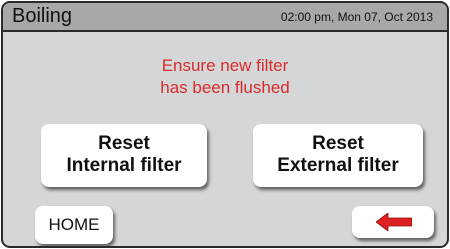 This screenshot has width=450, height=249. I want to click on left-arrow-icon, so click(394, 222).